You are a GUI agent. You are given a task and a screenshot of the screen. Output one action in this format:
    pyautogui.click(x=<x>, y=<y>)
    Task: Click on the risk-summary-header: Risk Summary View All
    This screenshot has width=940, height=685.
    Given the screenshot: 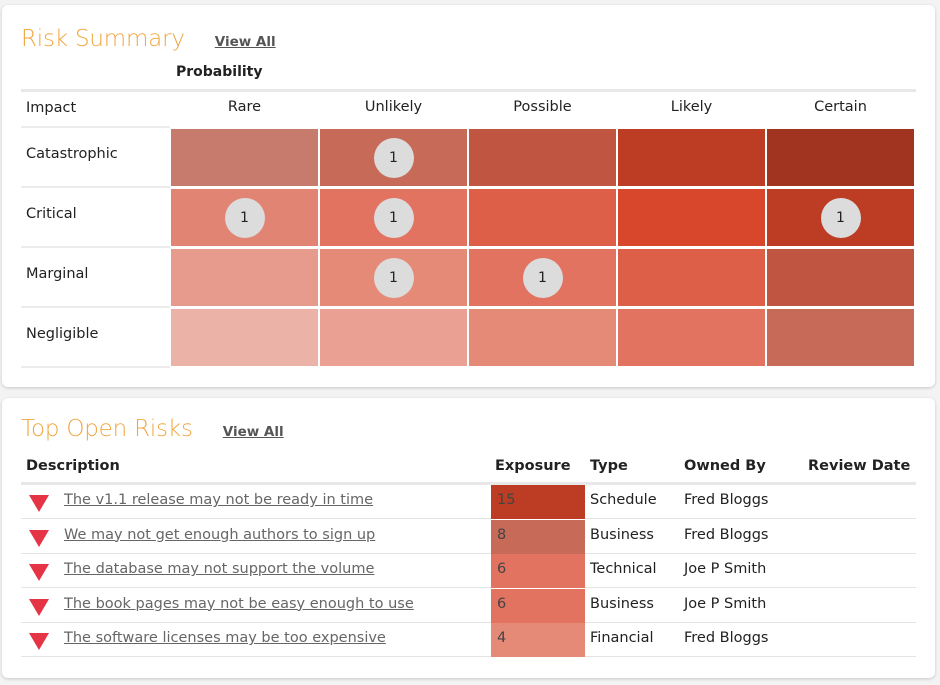 What is the action you would take?
    pyautogui.click(x=148, y=39)
    